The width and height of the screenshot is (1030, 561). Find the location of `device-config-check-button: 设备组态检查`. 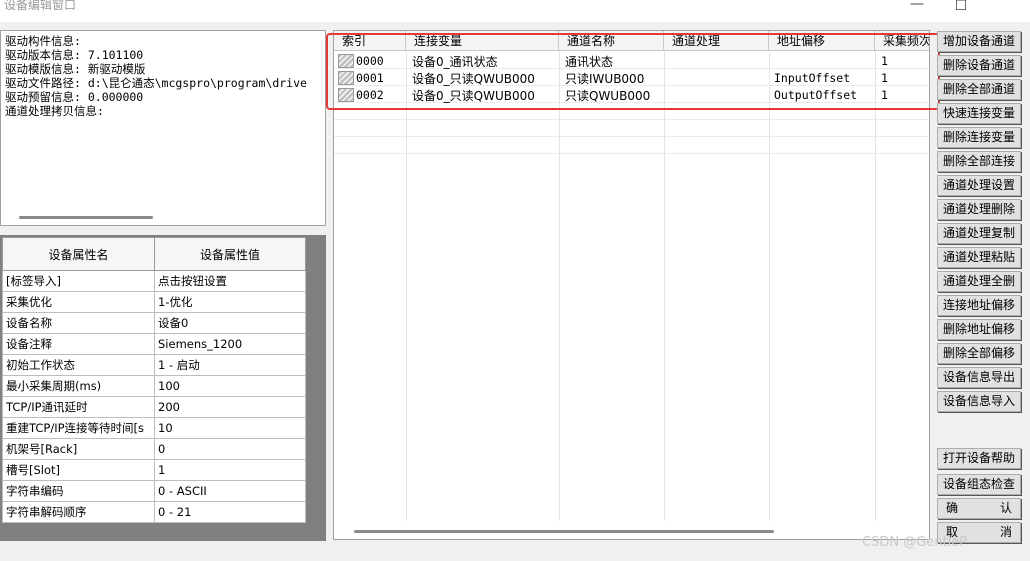

device-config-check-button: 设备组态检查 is located at coordinates (979, 484).